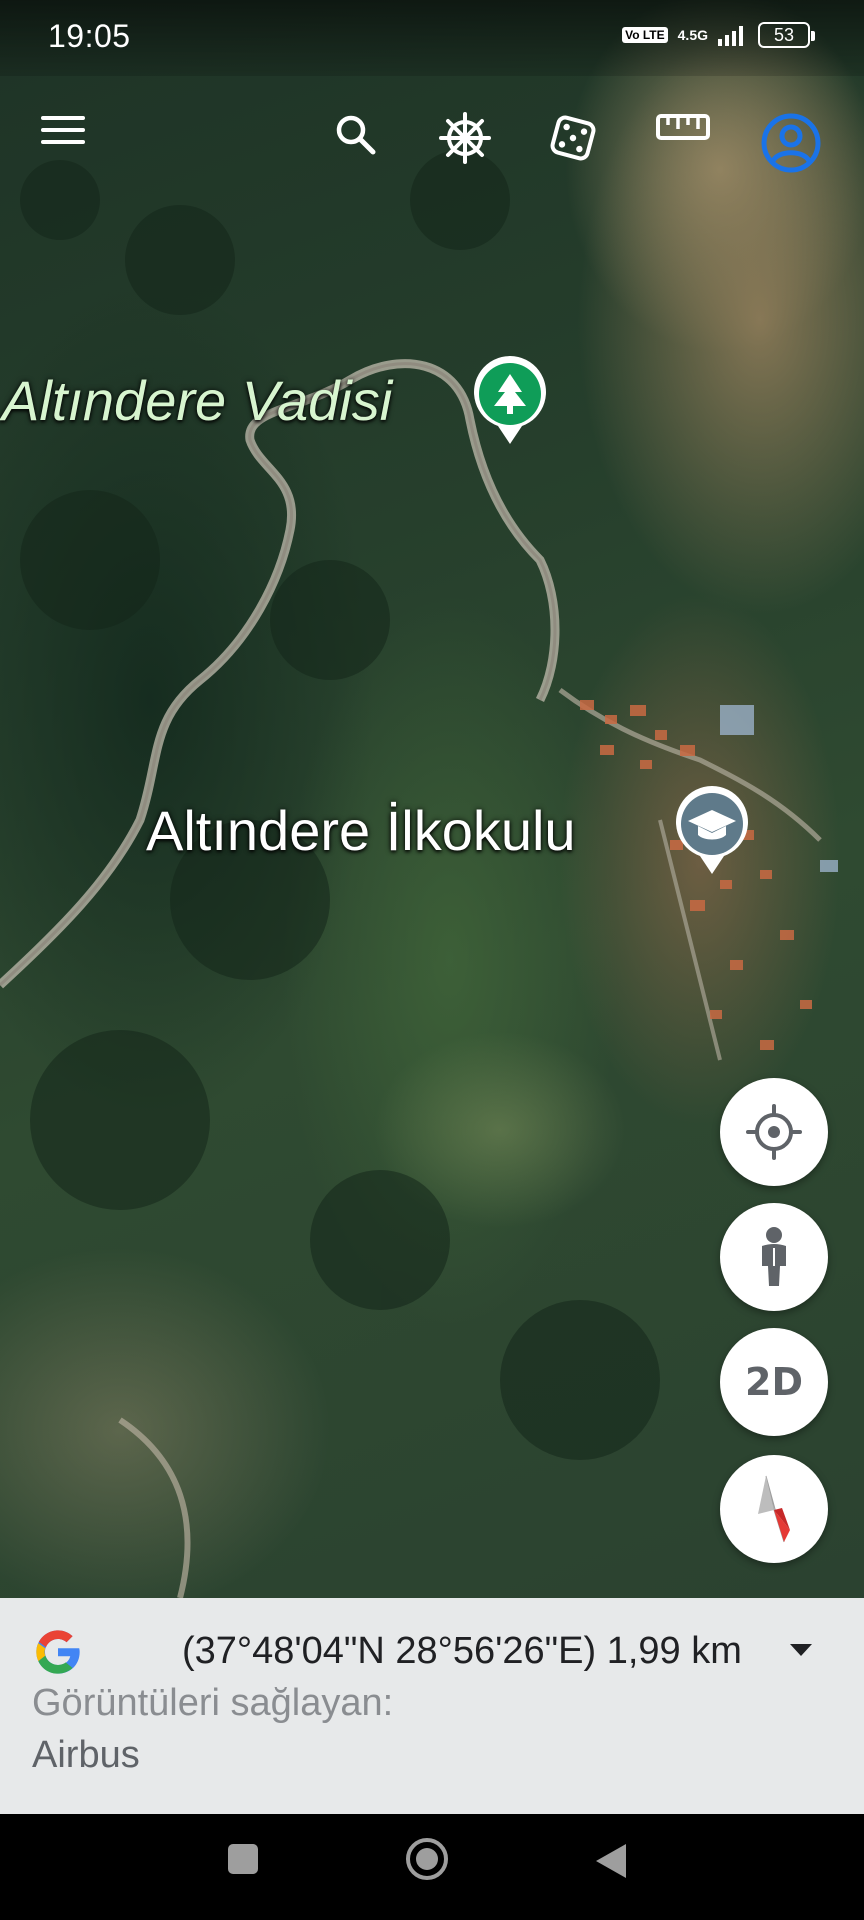  Describe the element at coordinates (462, 1651) in the screenshot. I see `coordinates-readout: (37°48'04"N 28°56'26"E) 1,99 km` at that location.